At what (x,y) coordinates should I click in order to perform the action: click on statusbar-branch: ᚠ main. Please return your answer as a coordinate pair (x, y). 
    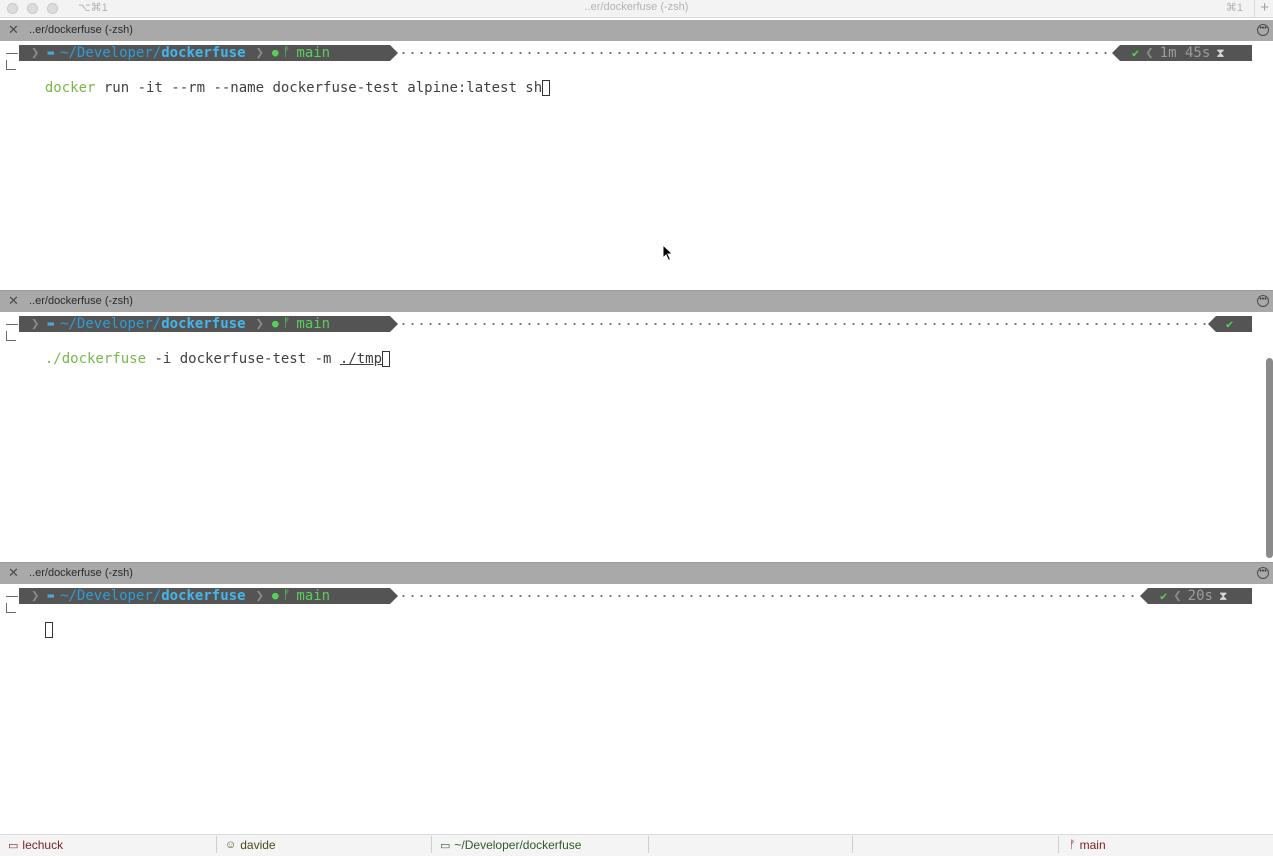
    Looking at the image, I should click on (1087, 845).